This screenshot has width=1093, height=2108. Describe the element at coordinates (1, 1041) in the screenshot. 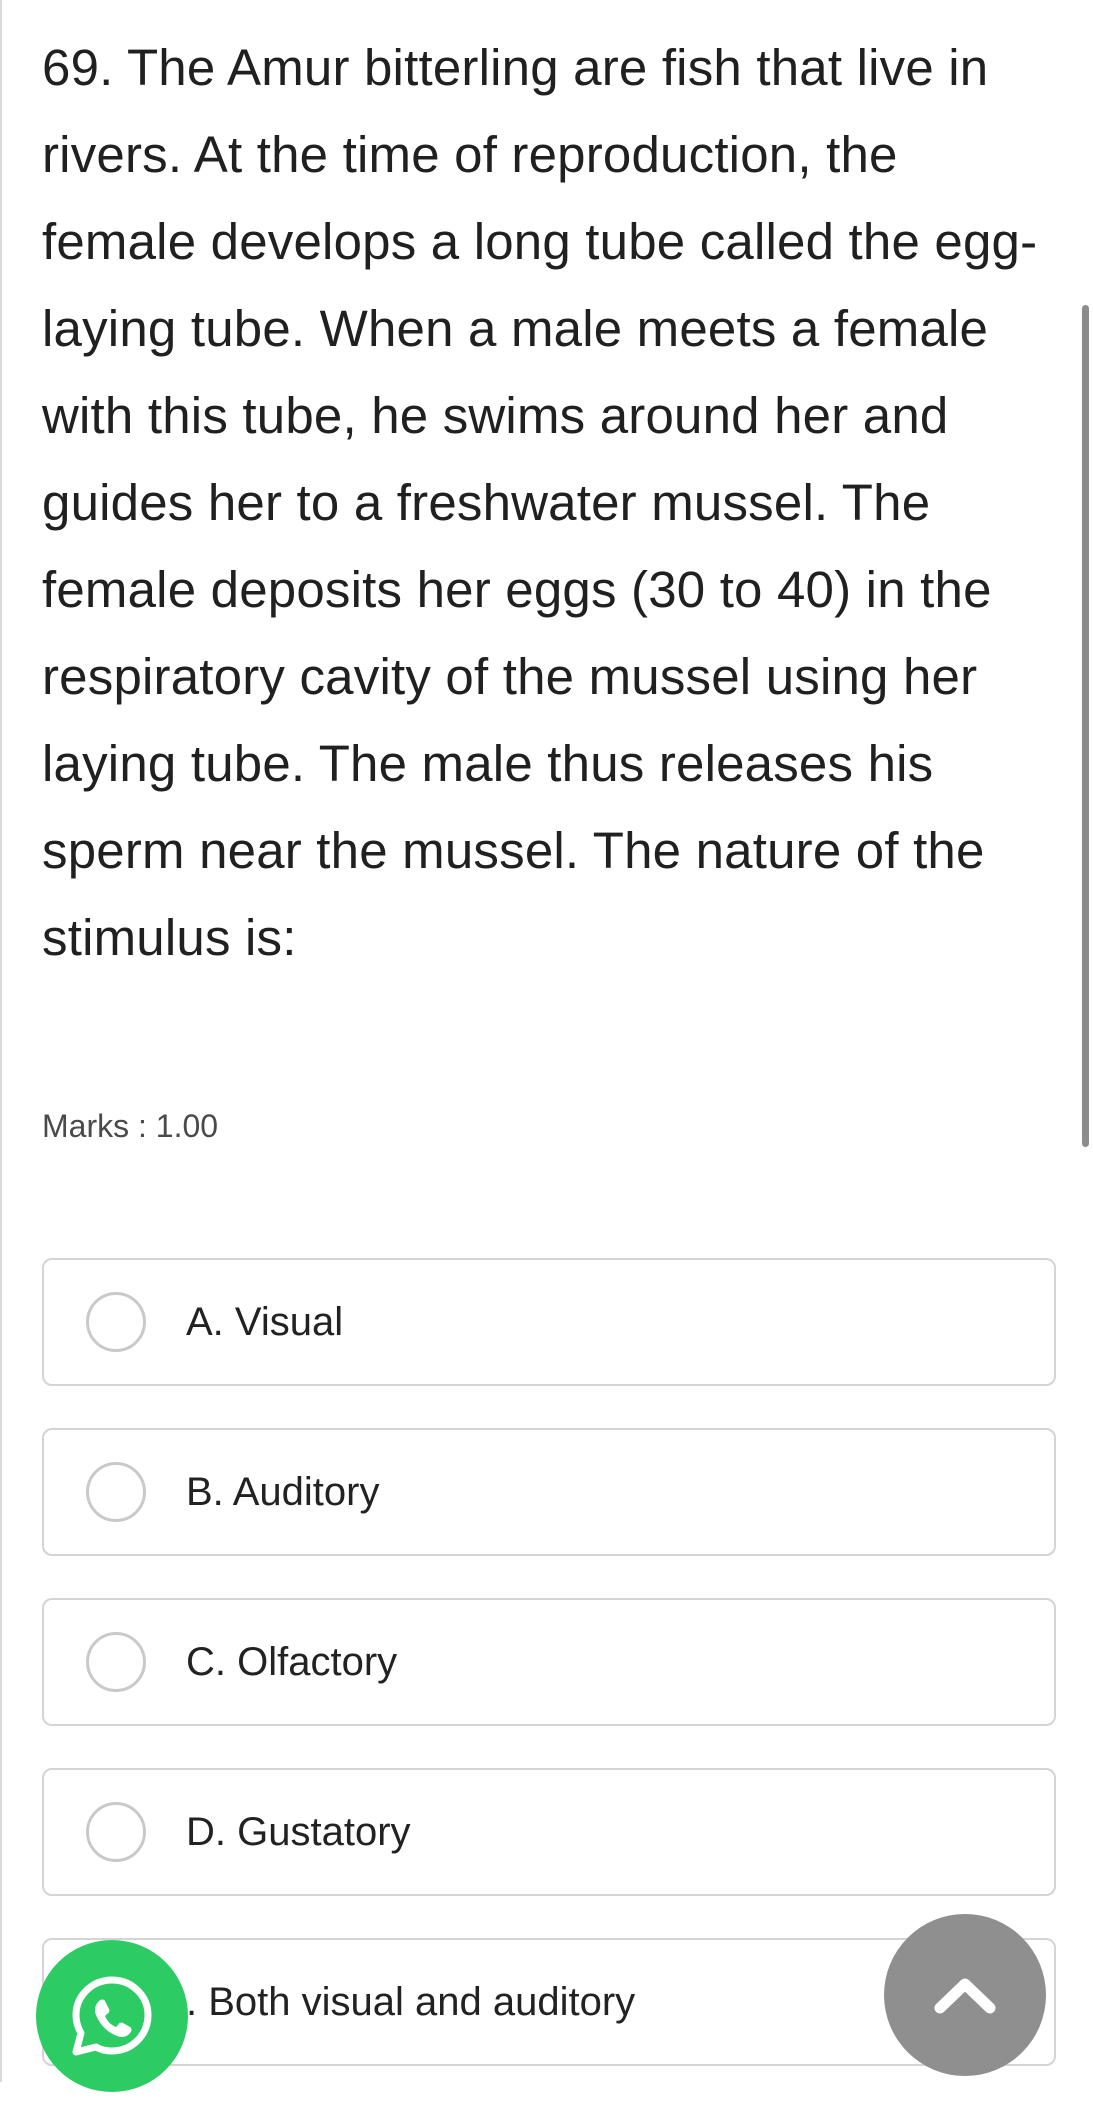

I see `page-left-border` at that location.